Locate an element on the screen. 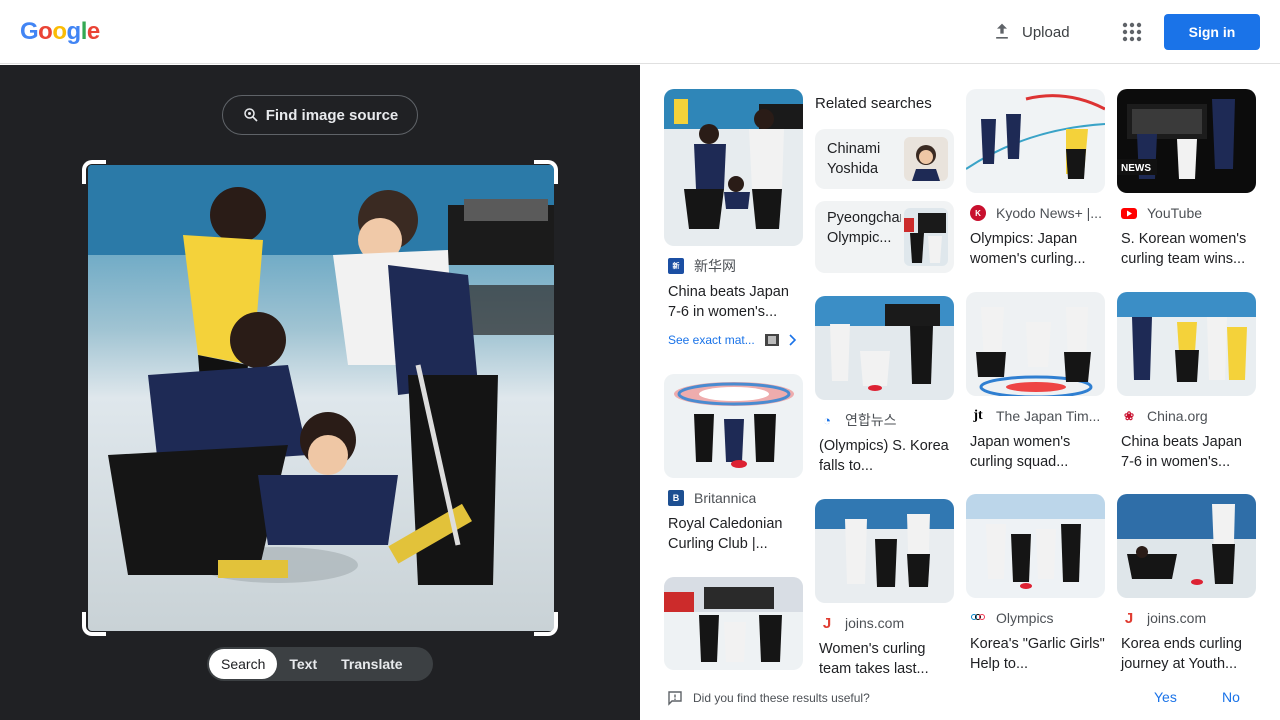 The height and width of the screenshot is (720, 1280). result-card is located at coordinates (733, 623).